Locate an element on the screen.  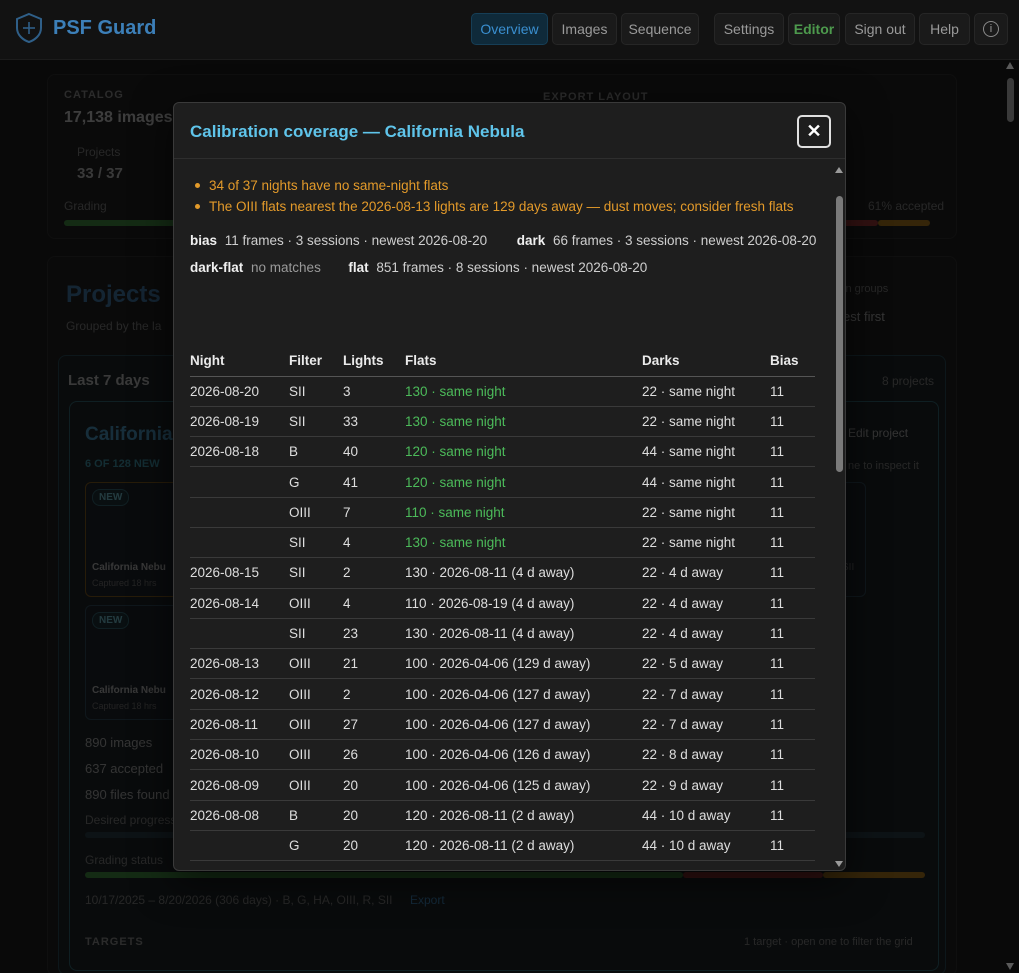
cell-lights: 2 is located at coordinates (374, 694).